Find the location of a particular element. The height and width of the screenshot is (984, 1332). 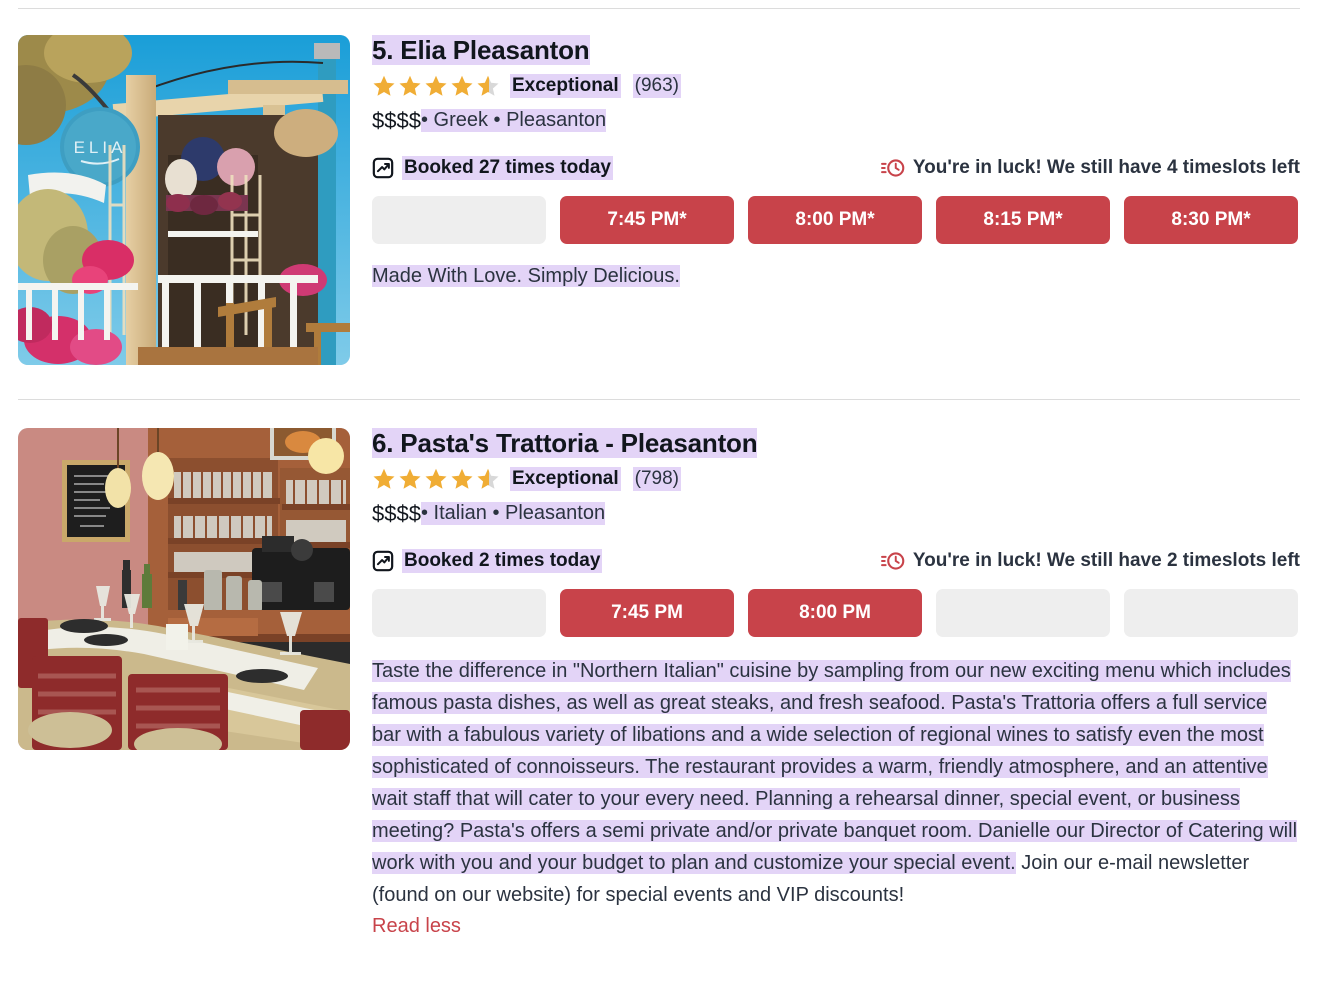

cuisine-location: • Italian • Pleasanton is located at coordinates (513, 514).